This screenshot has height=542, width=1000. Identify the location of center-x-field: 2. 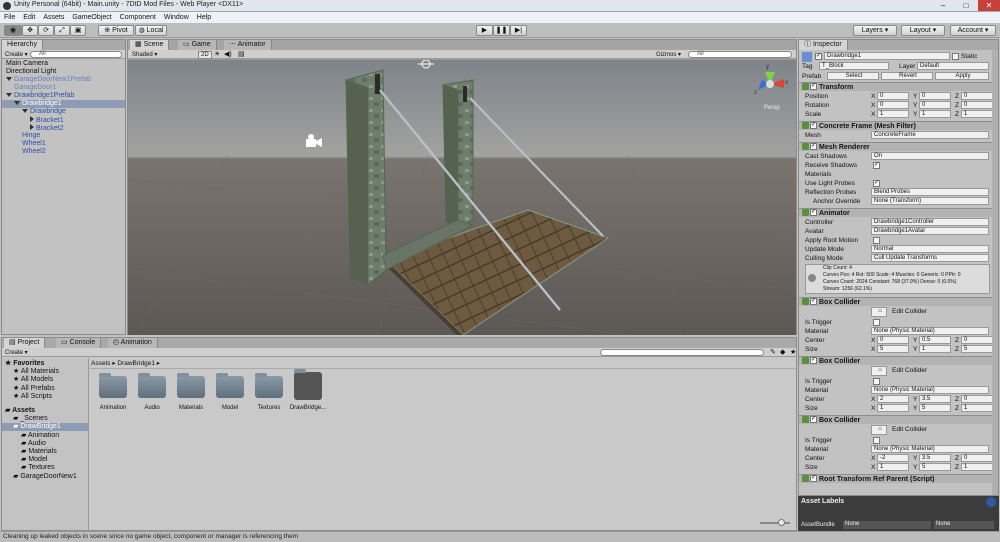
(893, 399).